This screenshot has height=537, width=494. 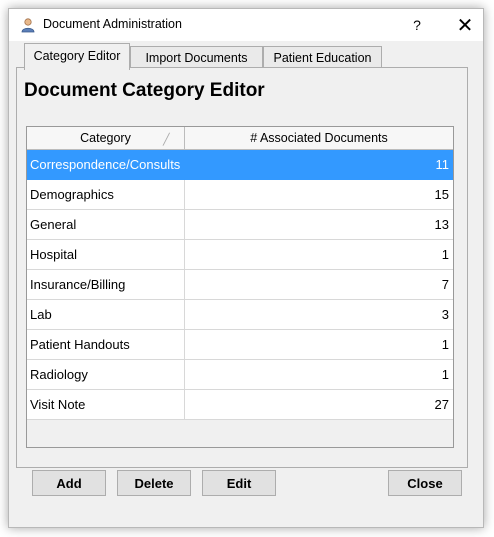 I want to click on document-count-cell: 15, so click(x=319, y=195).